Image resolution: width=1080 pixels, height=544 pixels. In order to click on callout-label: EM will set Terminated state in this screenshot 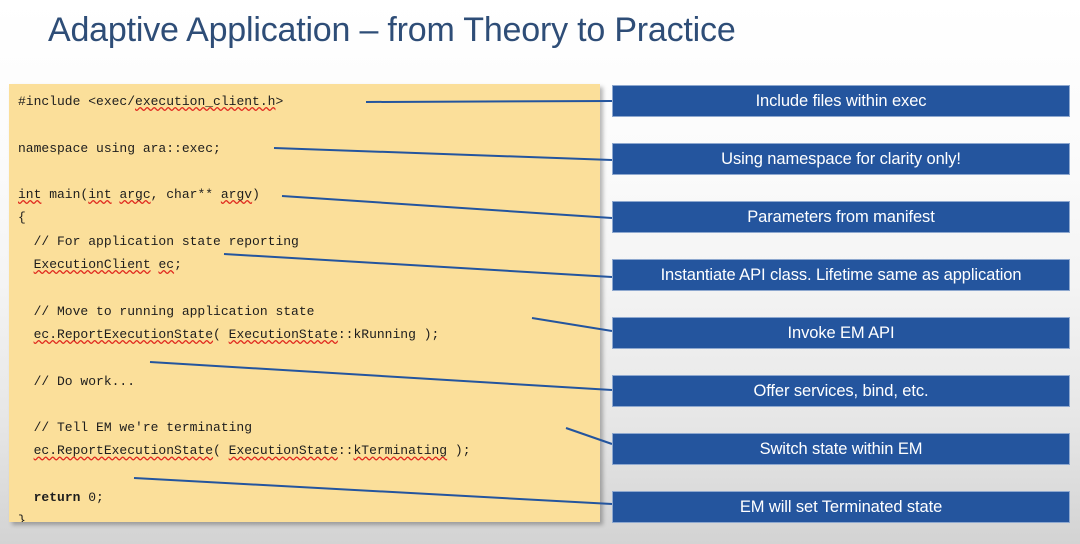, I will do `click(841, 506)`.